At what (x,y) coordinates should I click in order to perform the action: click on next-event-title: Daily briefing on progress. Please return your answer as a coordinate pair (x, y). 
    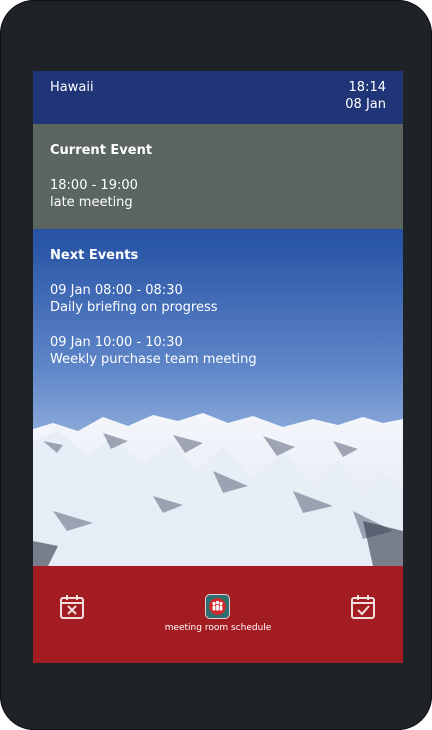
    Looking at the image, I should click on (134, 307).